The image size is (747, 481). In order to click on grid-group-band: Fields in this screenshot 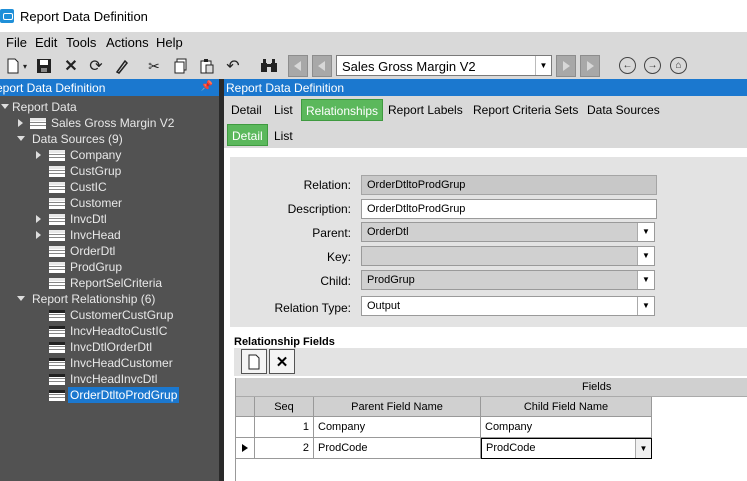, I will do `click(491, 387)`.